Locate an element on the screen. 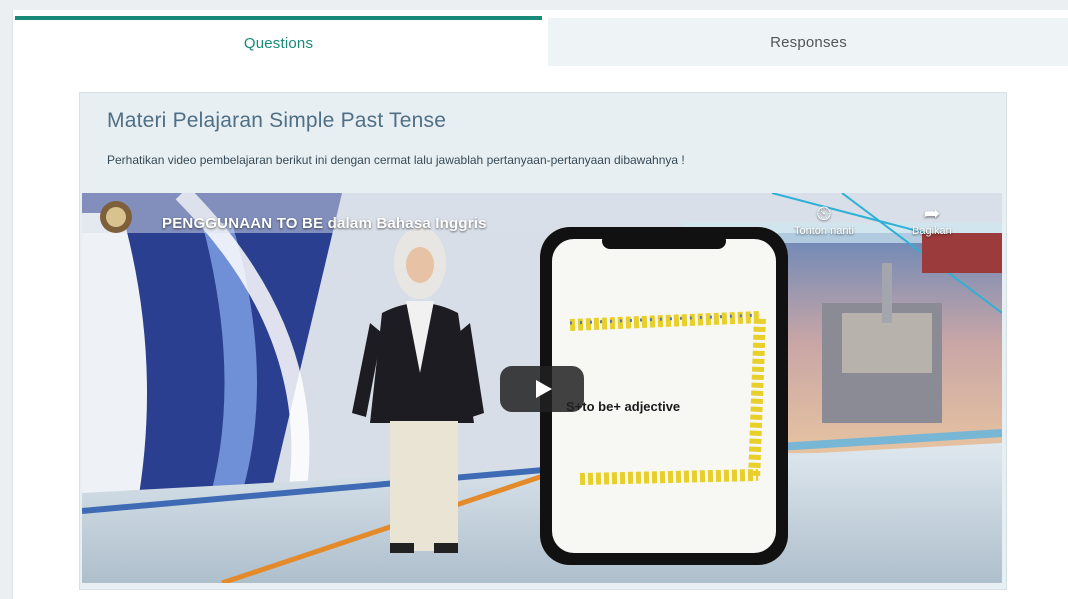 The width and height of the screenshot is (1068, 599). tab-bar: Questions Responses is located at coordinates (540, 38).